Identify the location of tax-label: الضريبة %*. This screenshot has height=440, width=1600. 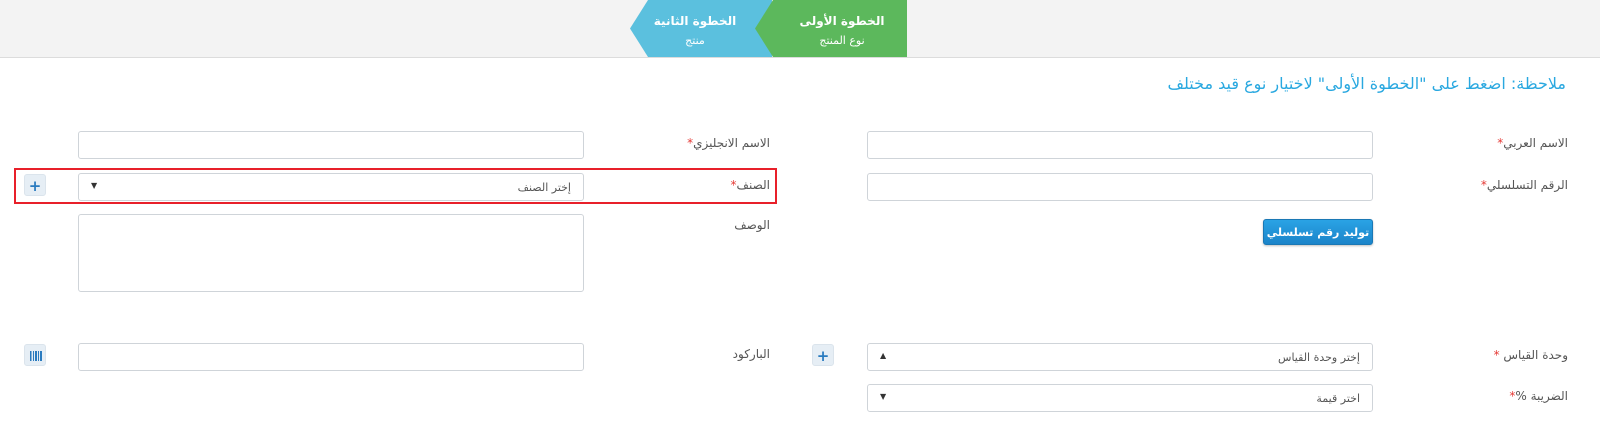
(1538, 396).